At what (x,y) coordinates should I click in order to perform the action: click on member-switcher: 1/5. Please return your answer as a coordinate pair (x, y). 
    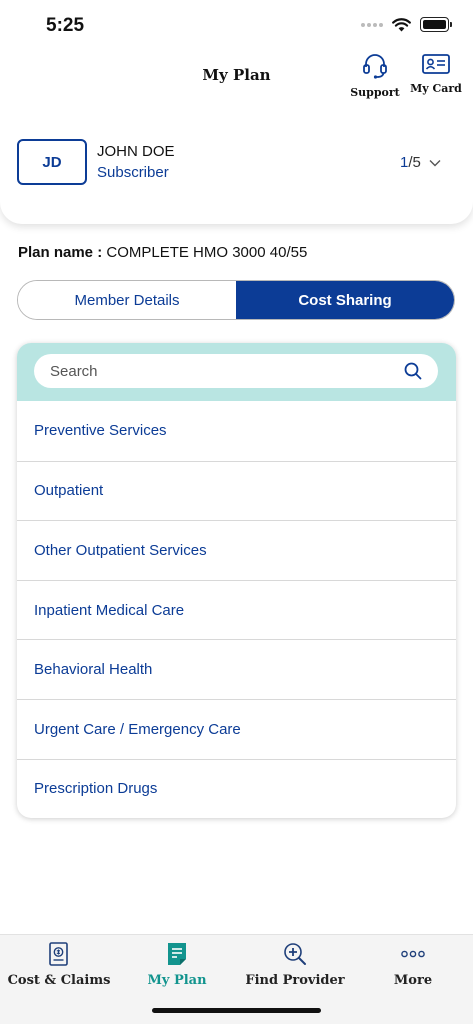
    Looking at the image, I should click on (420, 162).